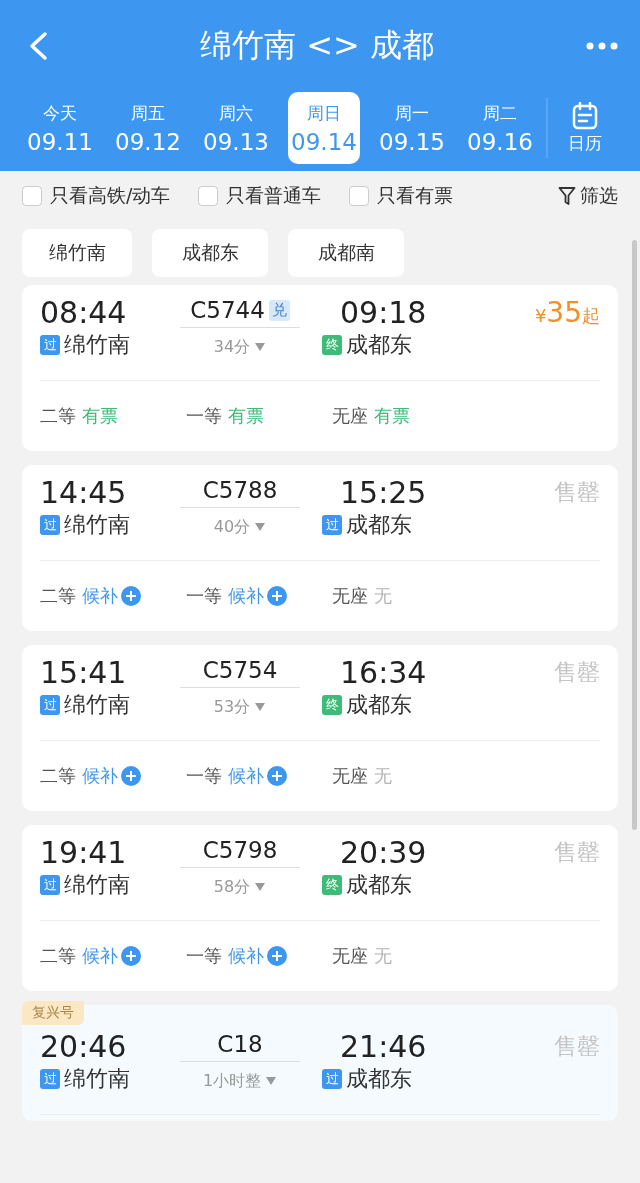 The width and height of the screenshot is (640, 1183). I want to click on funnel-icon, so click(567, 196).